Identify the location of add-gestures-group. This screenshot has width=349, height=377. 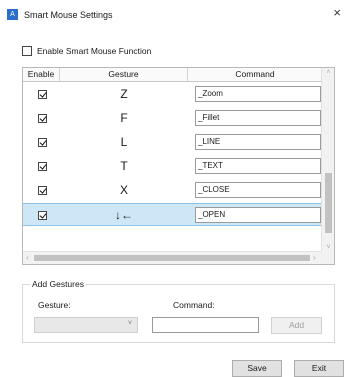
(178, 313).